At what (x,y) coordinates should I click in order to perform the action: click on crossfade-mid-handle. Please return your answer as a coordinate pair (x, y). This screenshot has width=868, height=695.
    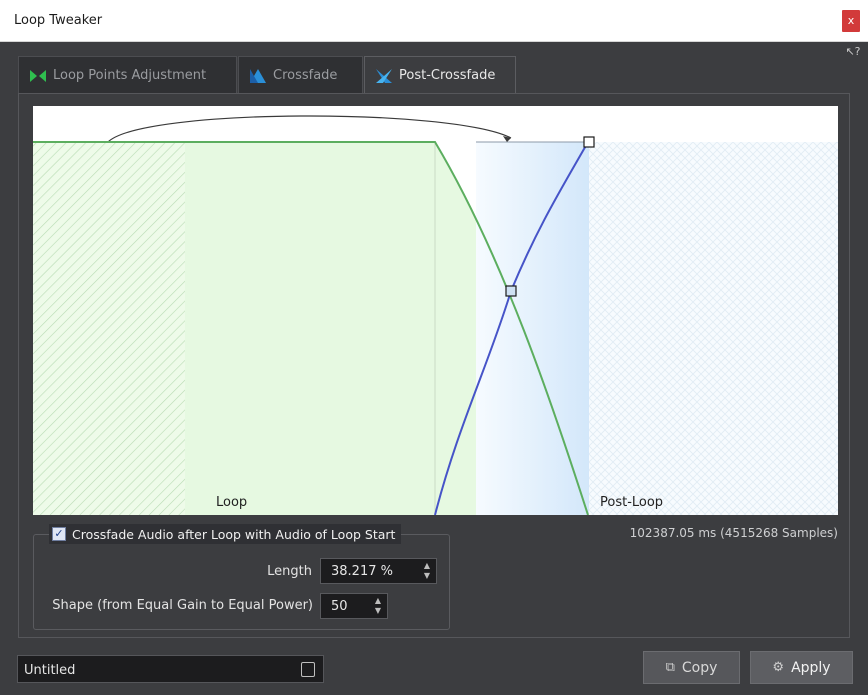
    Looking at the image, I should click on (511, 291).